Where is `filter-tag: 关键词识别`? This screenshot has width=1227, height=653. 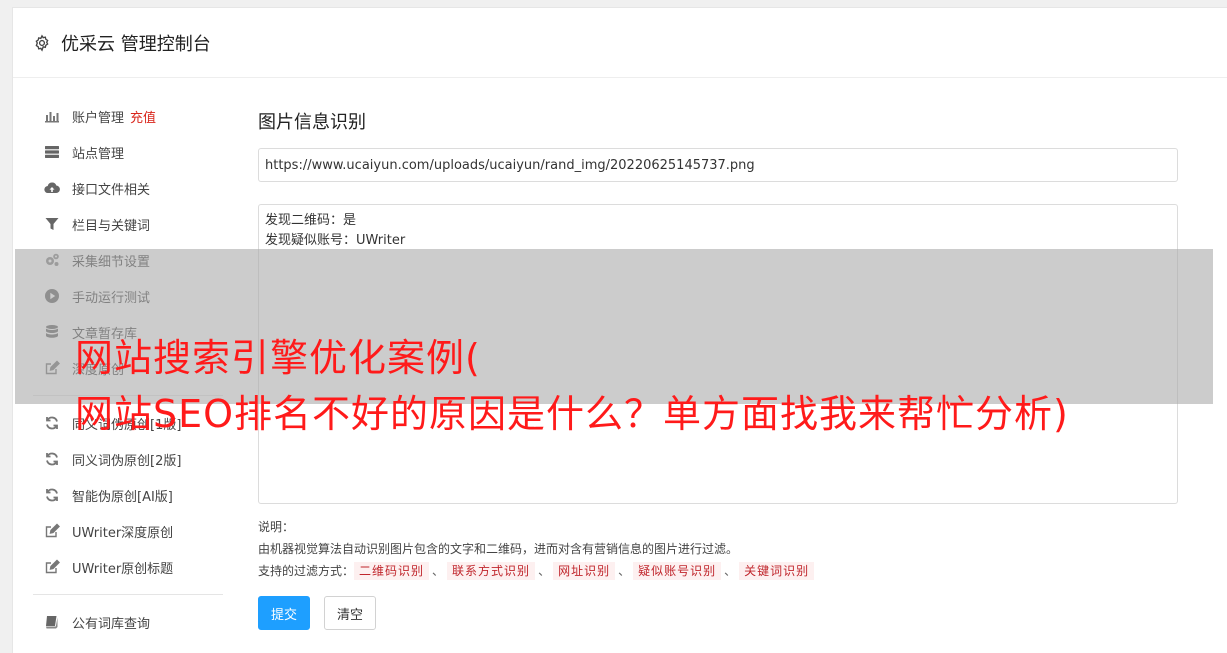 filter-tag: 关键词识别 is located at coordinates (777, 571).